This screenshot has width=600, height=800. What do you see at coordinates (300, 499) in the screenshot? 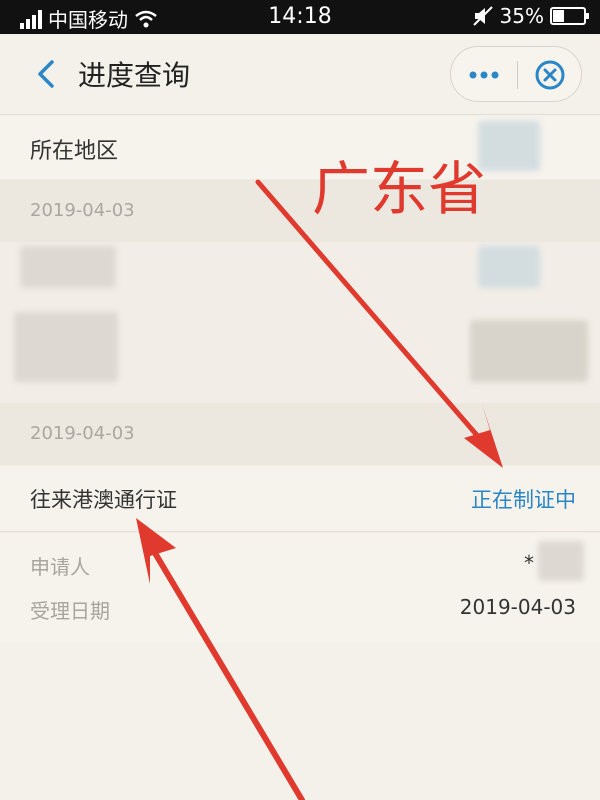
I see `application-row: 往来港澳通行证 正在制证中` at bounding box center [300, 499].